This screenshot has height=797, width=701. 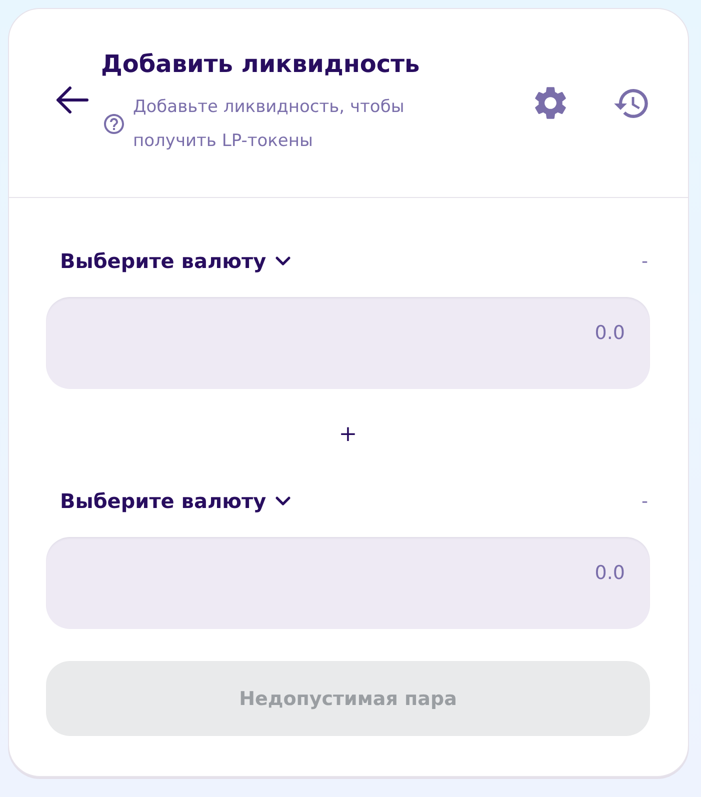 I want to click on history-icon, so click(x=631, y=103).